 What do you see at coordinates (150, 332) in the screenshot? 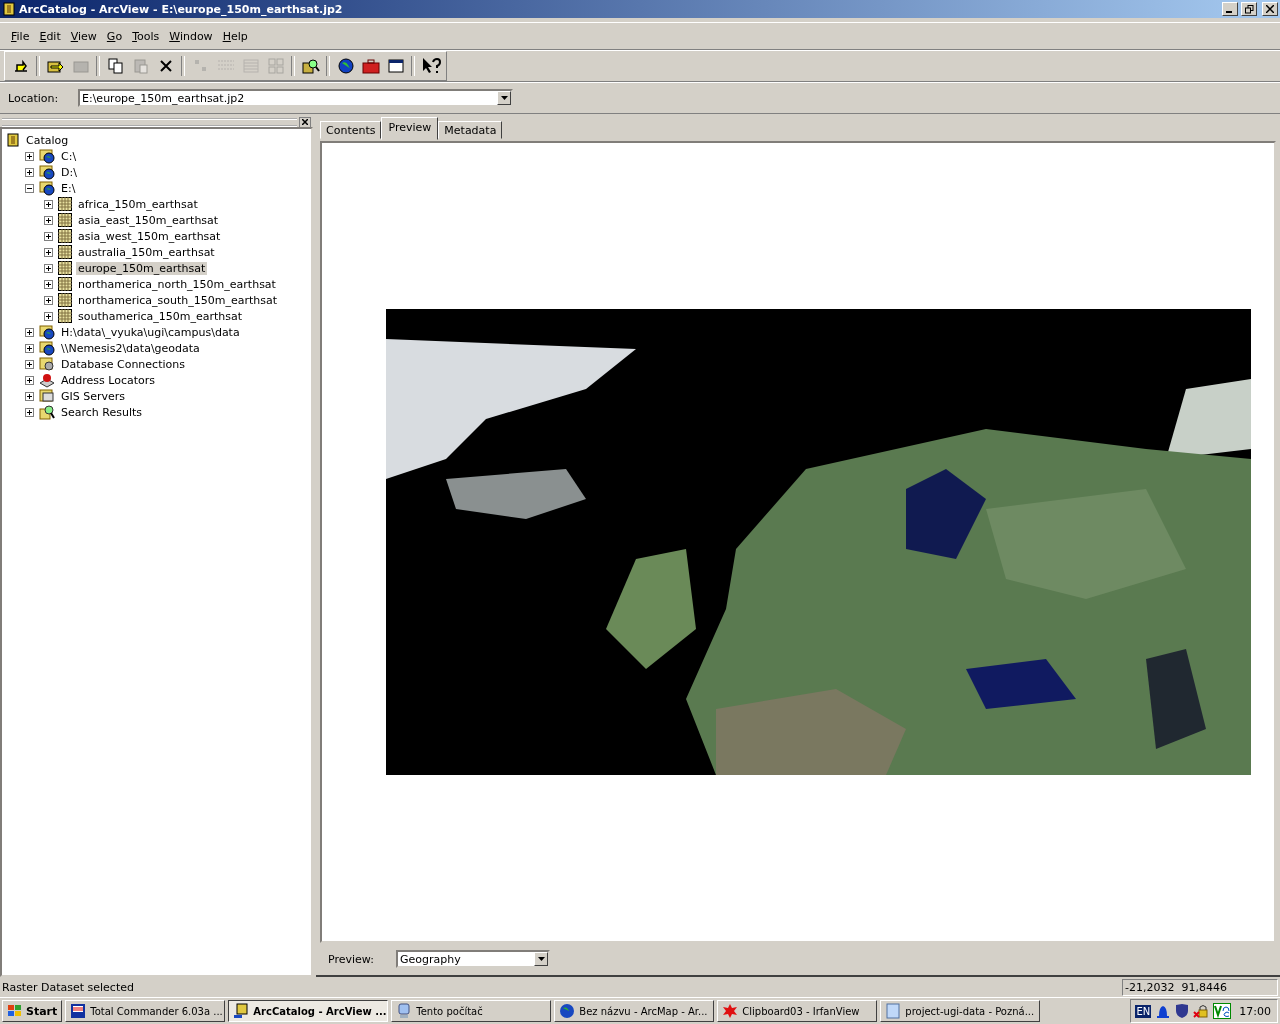
I see `tree-item: H:\data\_vyuka\ugi\campus\data` at bounding box center [150, 332].